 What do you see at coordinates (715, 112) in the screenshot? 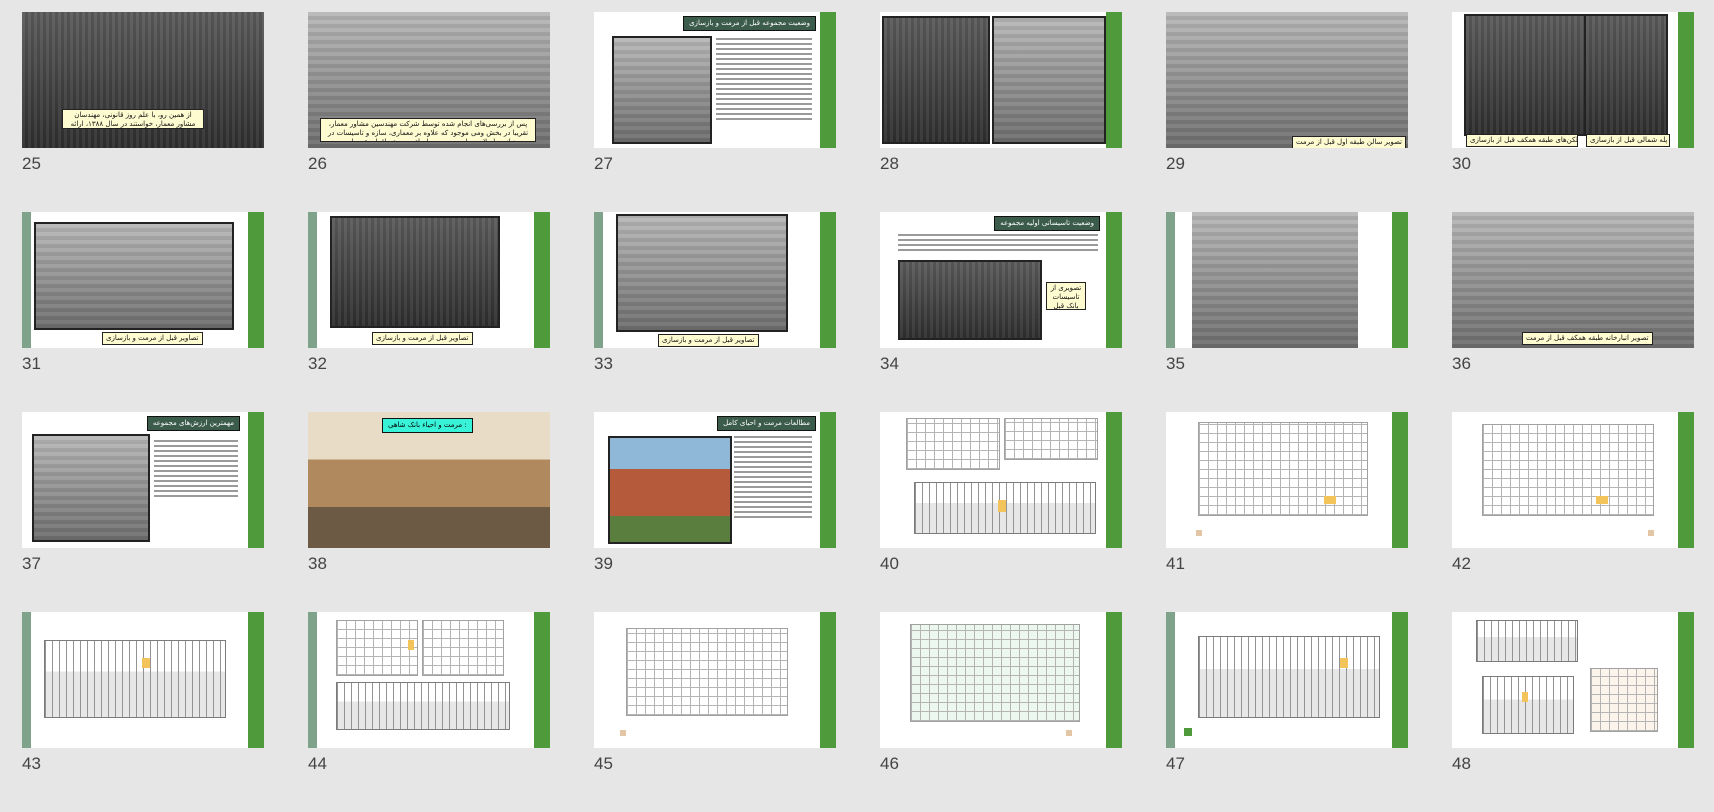
I see `slide-thumbnail-27: وضعیت مجموعه قبل از مرمت و بازسازی 27` at bounding box center [715, 112].